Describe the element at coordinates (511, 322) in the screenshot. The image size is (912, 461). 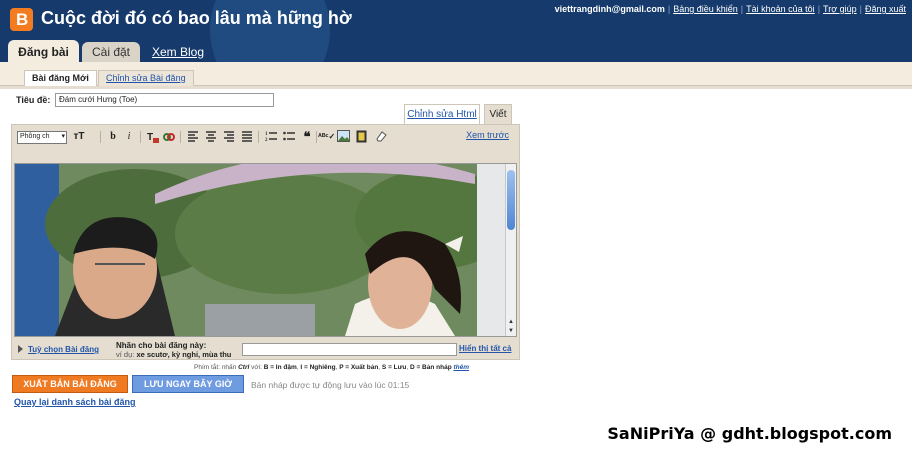
I see `scroll-up-arrow-icon: ▲` at that location.